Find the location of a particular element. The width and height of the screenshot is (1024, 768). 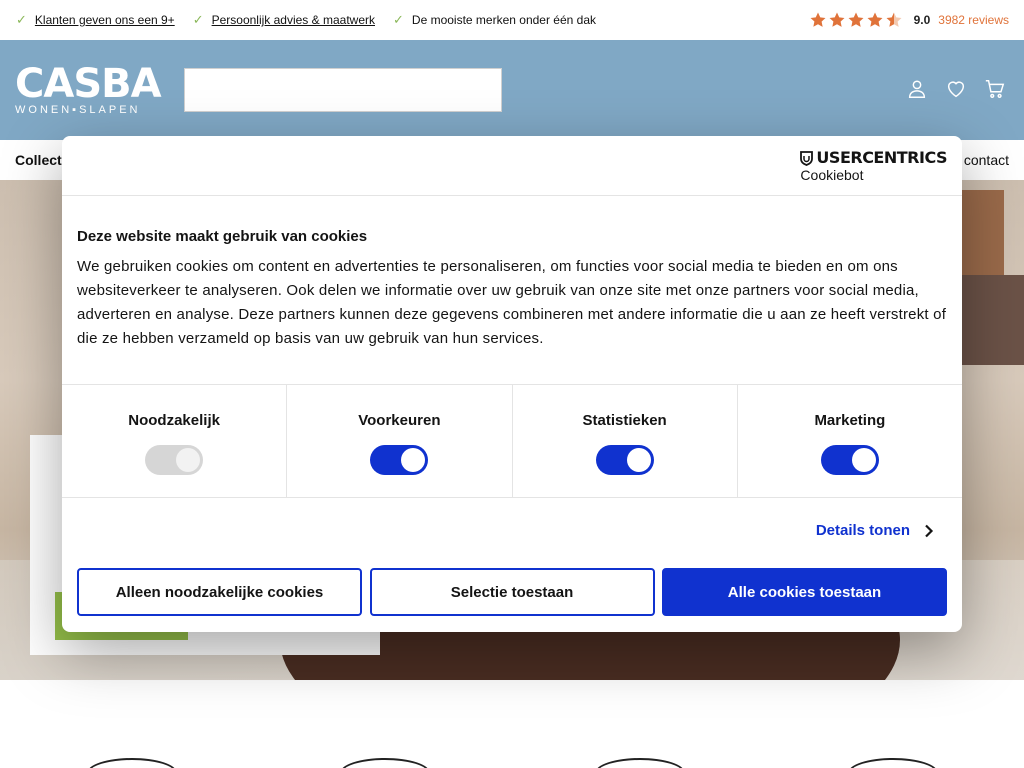

casba-logo: CASBA WONEN▪SLAPEN is located at coordinates (90, 90).